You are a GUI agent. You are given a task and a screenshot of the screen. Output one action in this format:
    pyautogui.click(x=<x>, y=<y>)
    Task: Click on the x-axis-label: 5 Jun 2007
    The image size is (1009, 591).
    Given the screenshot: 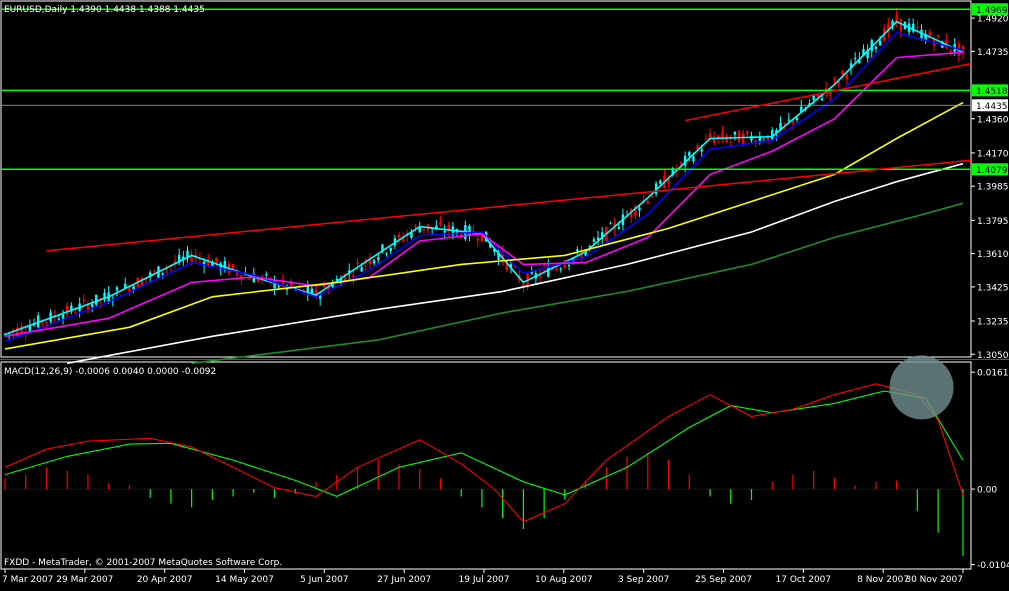 What is the action you would take?
    pyautogui.click(x=324, y=580)
    